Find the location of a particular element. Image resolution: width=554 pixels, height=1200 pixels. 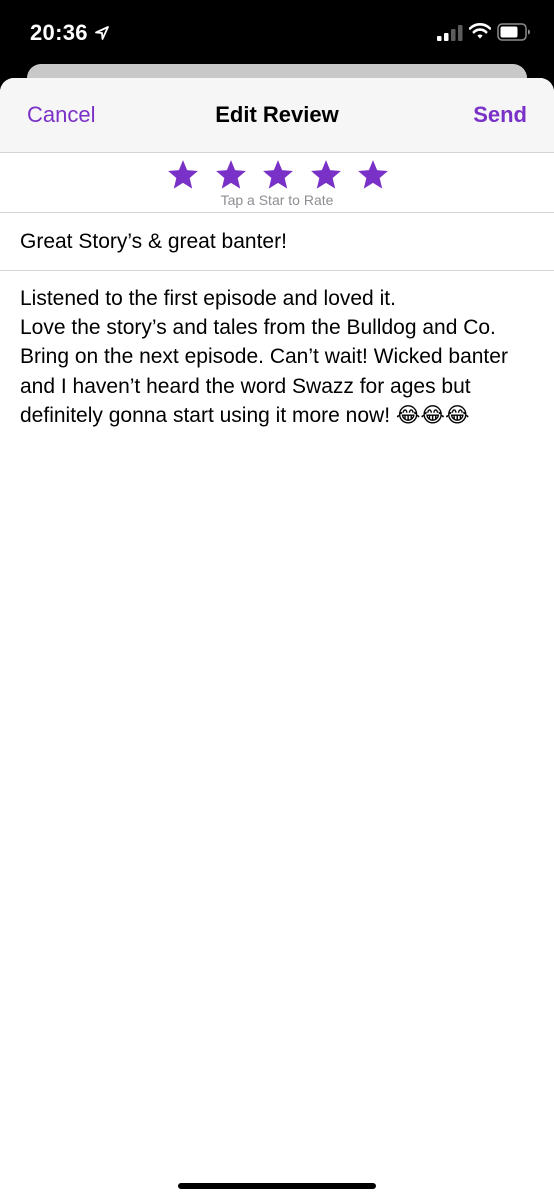

navigation-bar: Cancel Edit Review Send is located at coordinates (277, 115).